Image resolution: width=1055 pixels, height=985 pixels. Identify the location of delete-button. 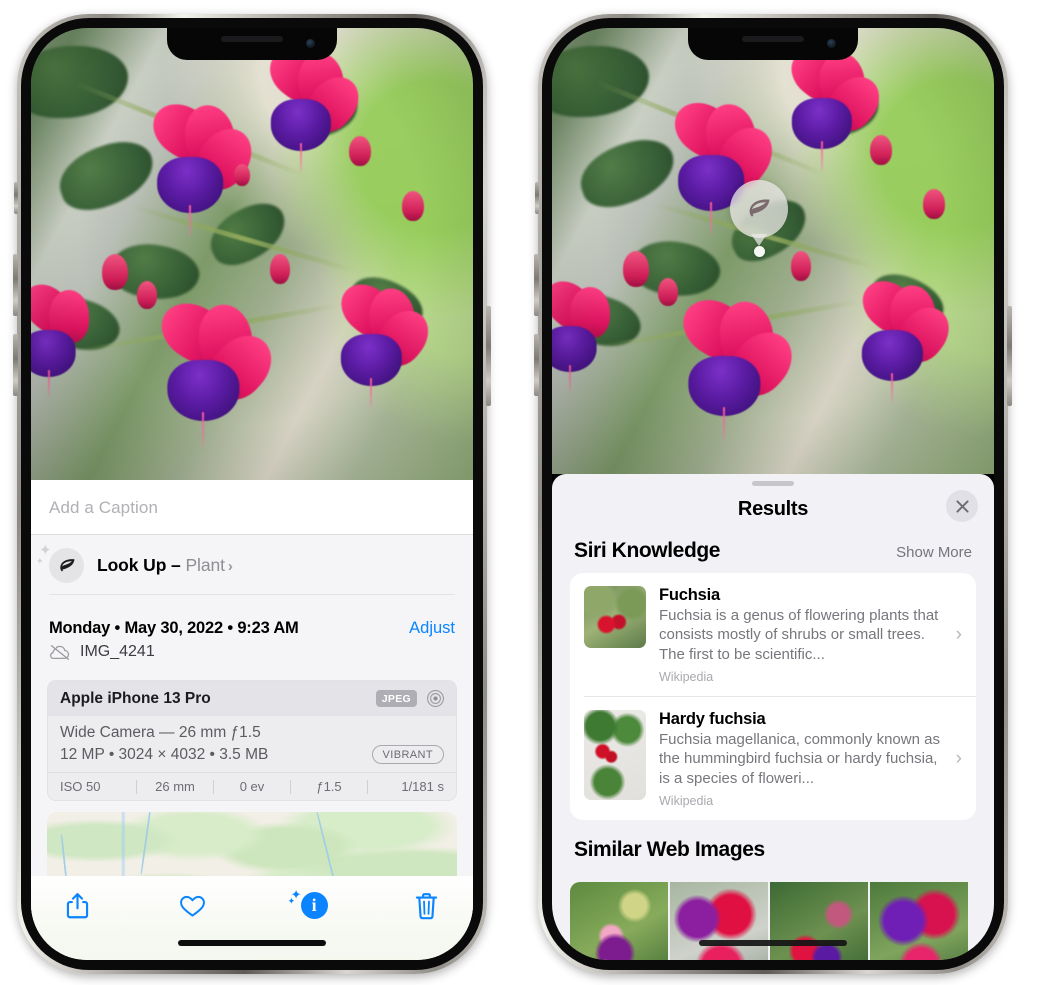
(427, 906).